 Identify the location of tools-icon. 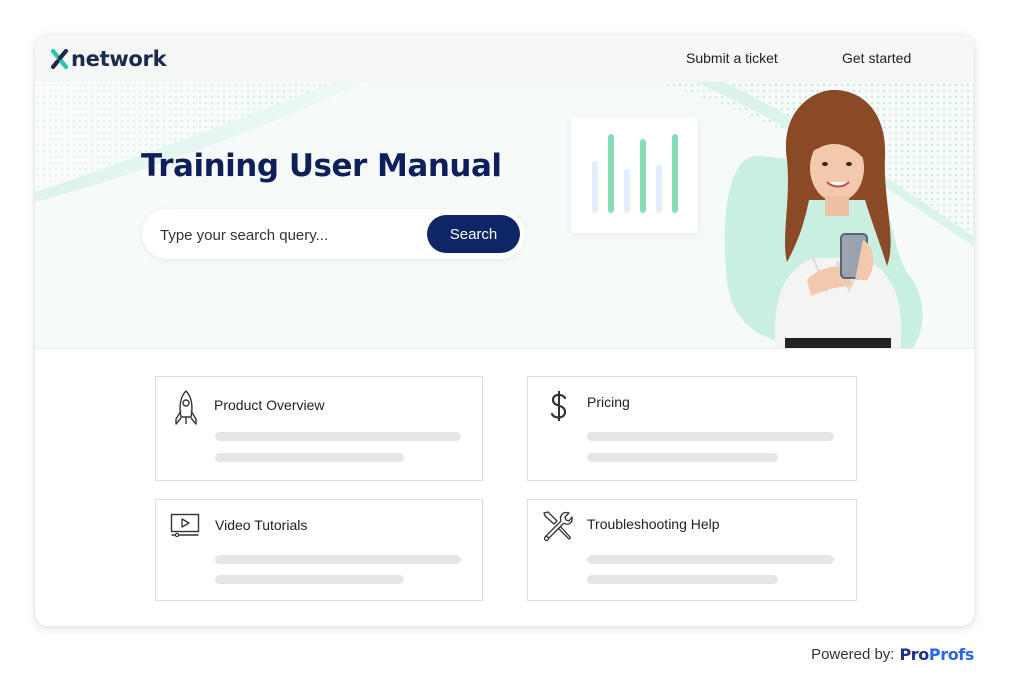
(558, 526).